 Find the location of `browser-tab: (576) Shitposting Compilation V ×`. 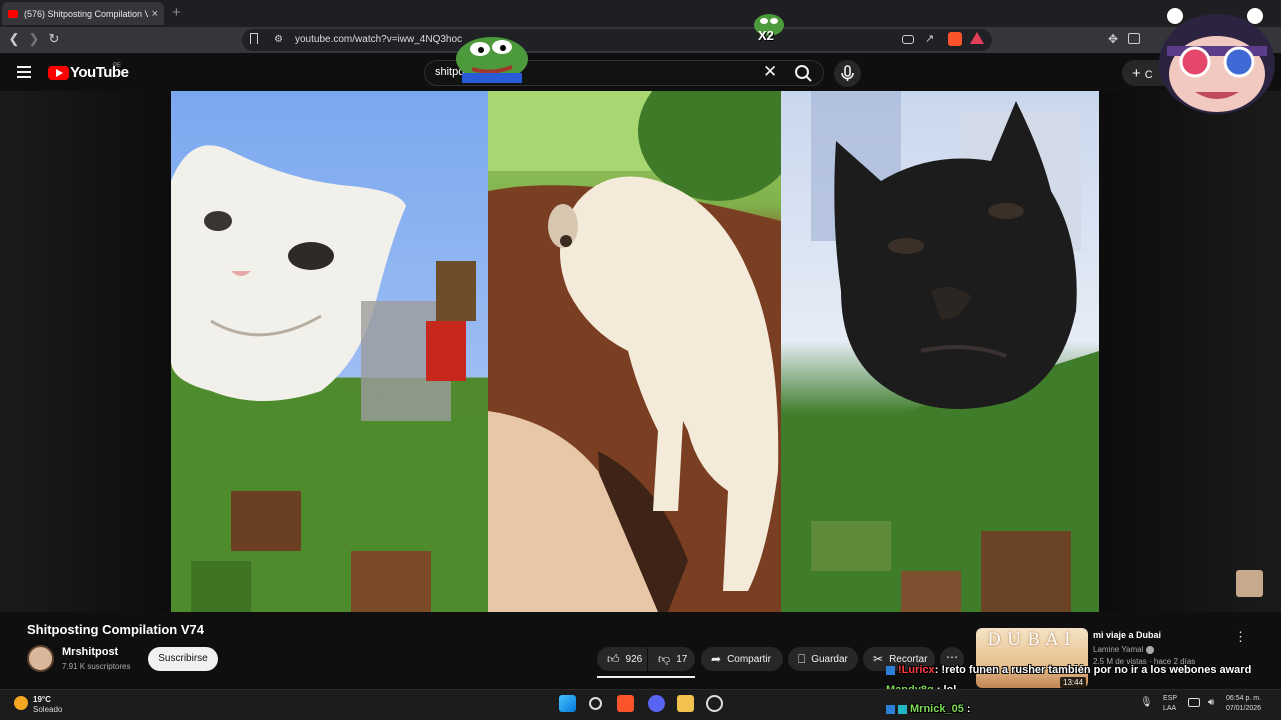

browser-tab: (576) Shitposting Compilation V × is located at coordinates (83, 13).